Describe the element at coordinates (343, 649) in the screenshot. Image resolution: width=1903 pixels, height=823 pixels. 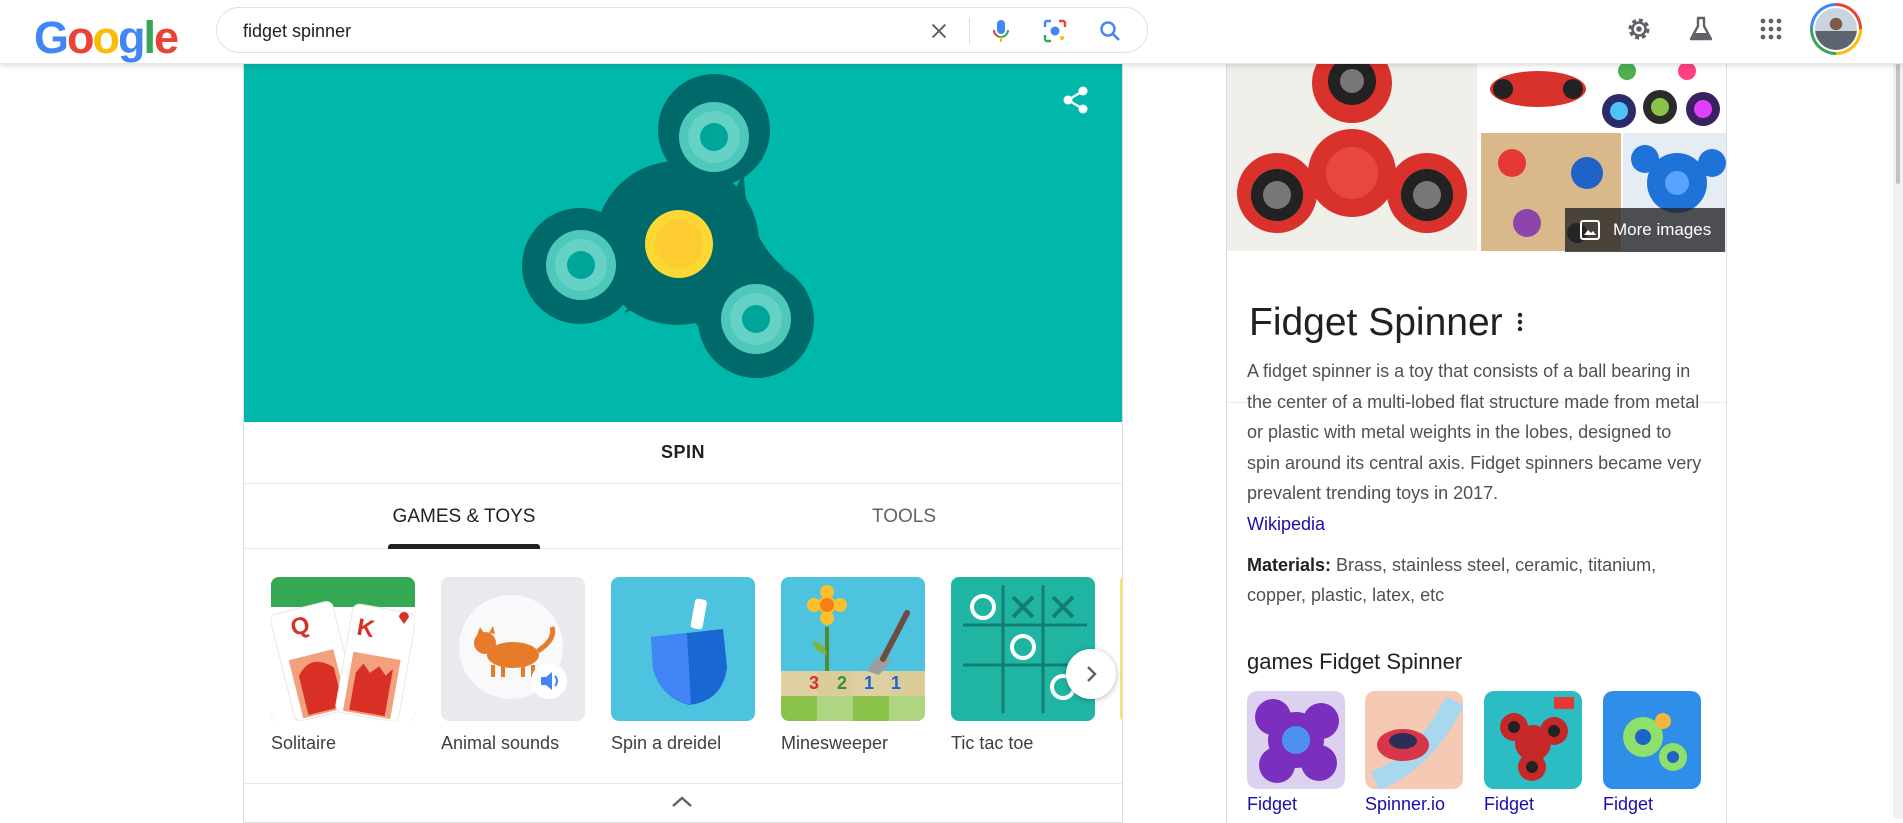
I see `solitaire-thumbnail: Q K` at that location.